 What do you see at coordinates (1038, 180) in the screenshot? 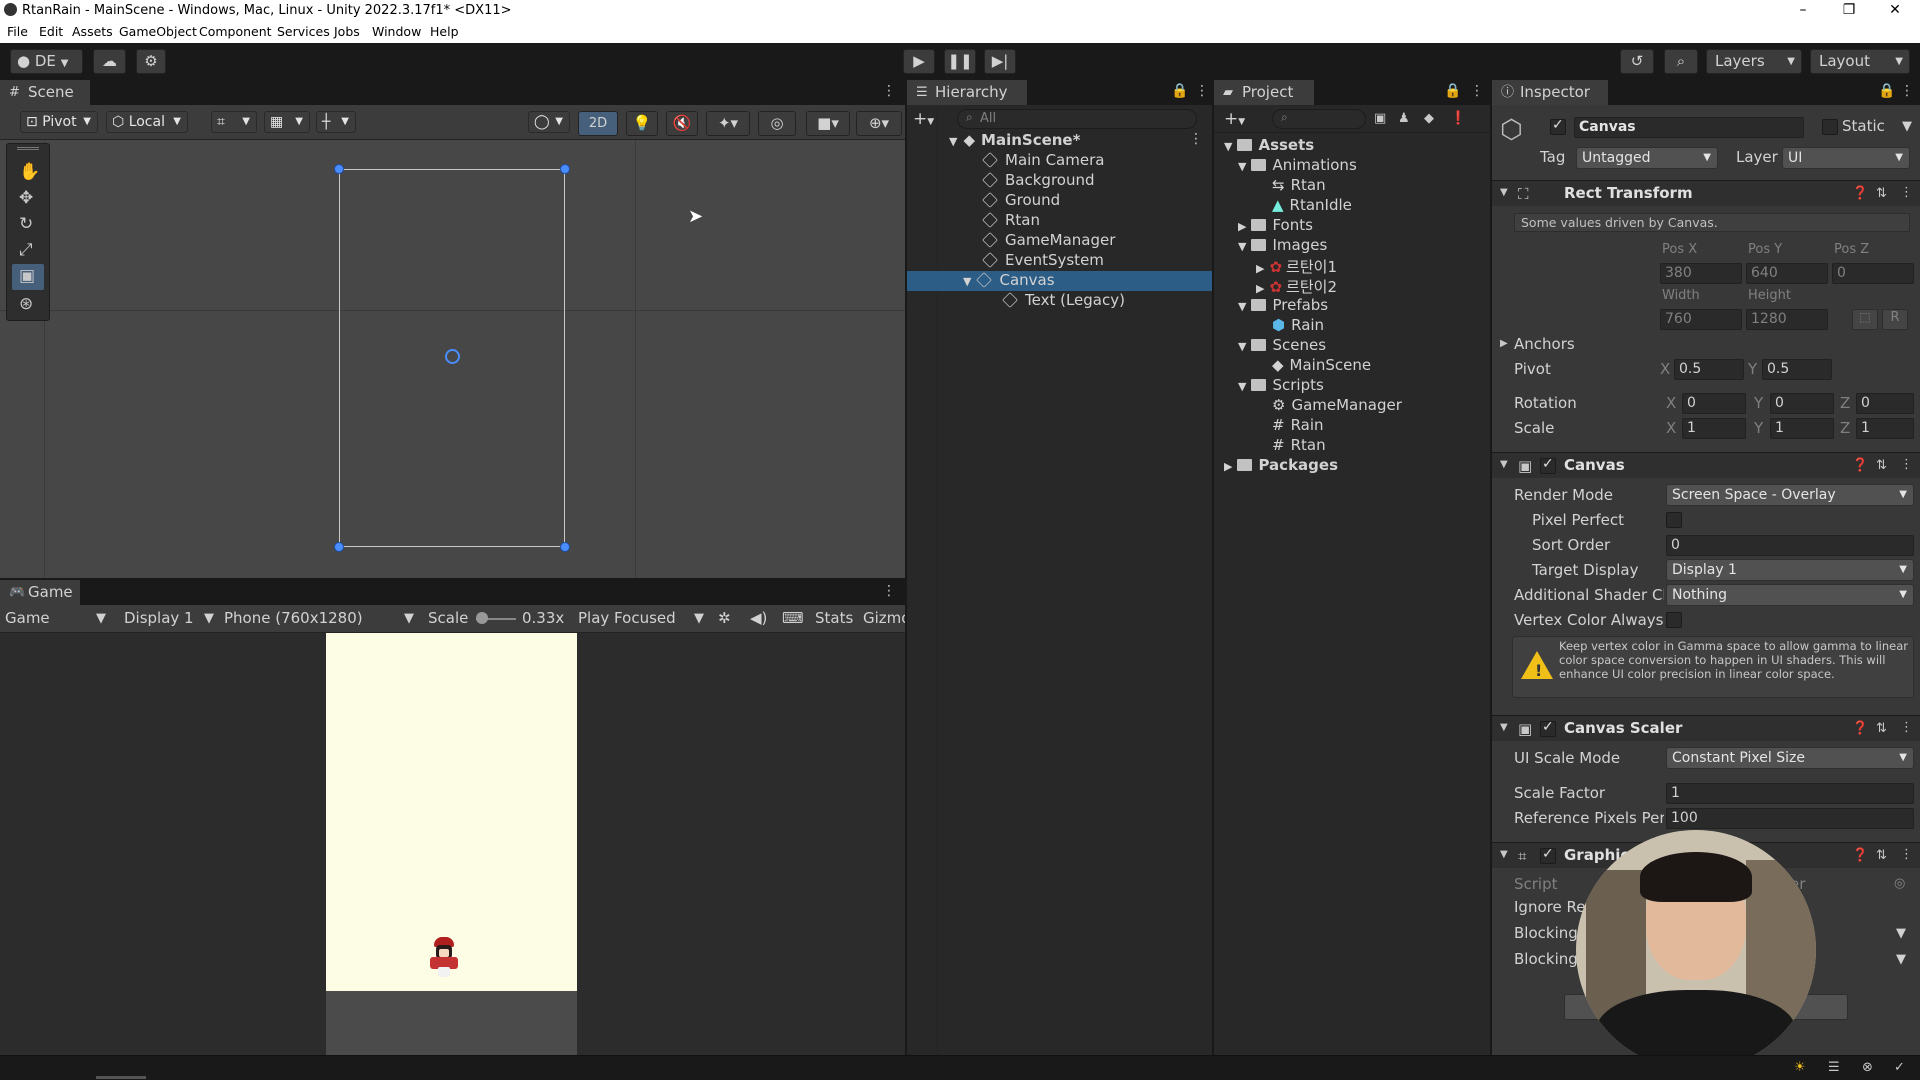
I see `hierarchy-item: Background` at bounding box center [1038, 180].